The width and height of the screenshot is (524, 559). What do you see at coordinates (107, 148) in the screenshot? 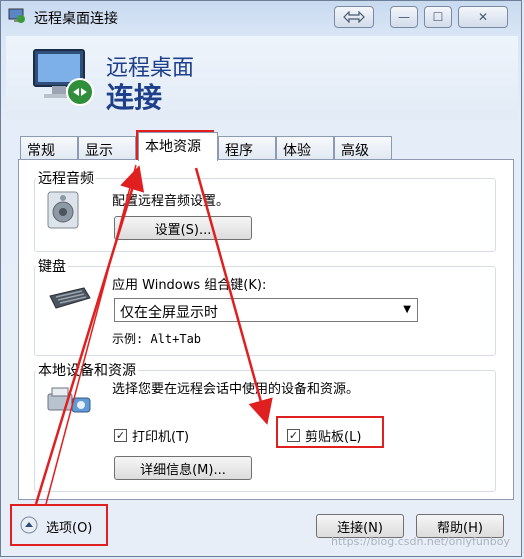
I see `tab-display: 显示` at bounding box center [107, 148].